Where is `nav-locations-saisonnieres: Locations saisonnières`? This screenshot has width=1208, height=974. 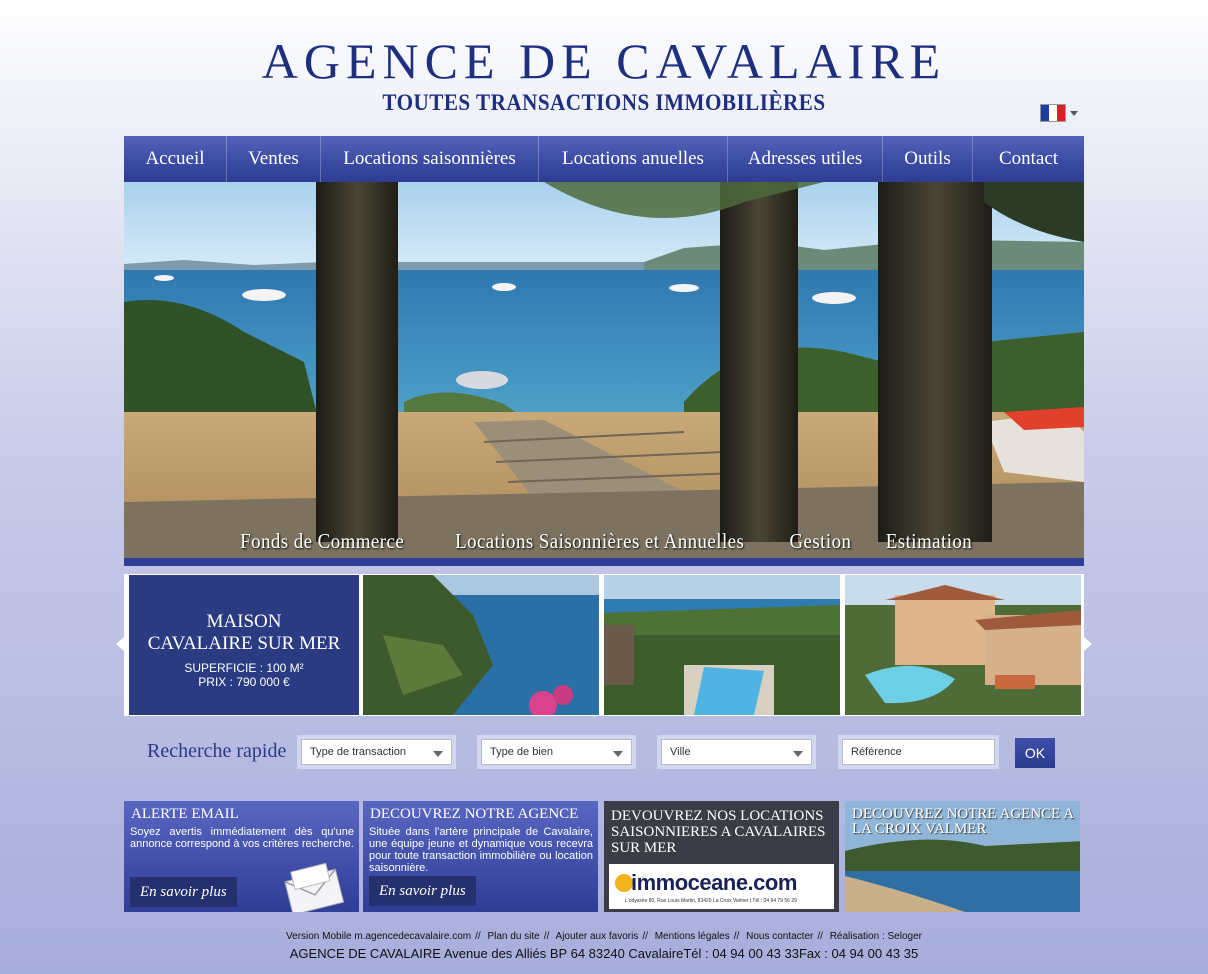
nav-locations-saisonnieres: Locations saisonnières is located at coordinates (430, 159).